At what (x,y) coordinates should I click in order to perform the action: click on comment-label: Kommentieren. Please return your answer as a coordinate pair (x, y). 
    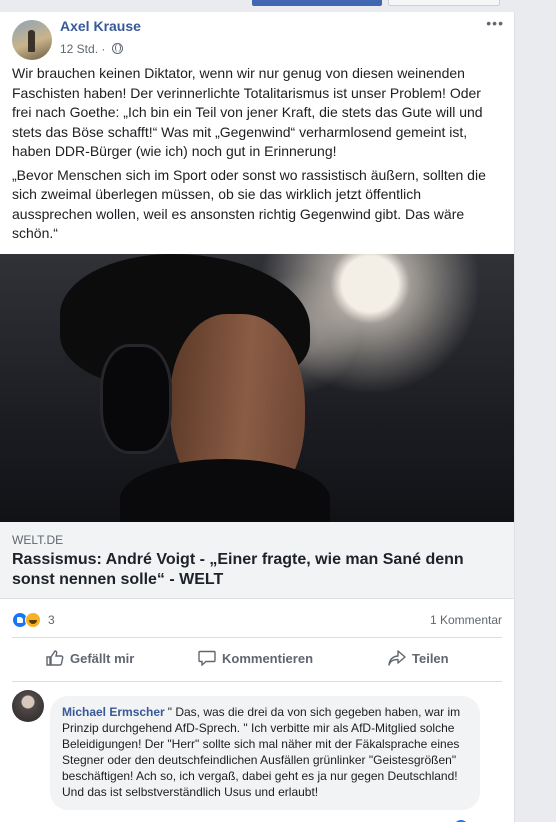
    Looking at the image, I should click on (268, 658).